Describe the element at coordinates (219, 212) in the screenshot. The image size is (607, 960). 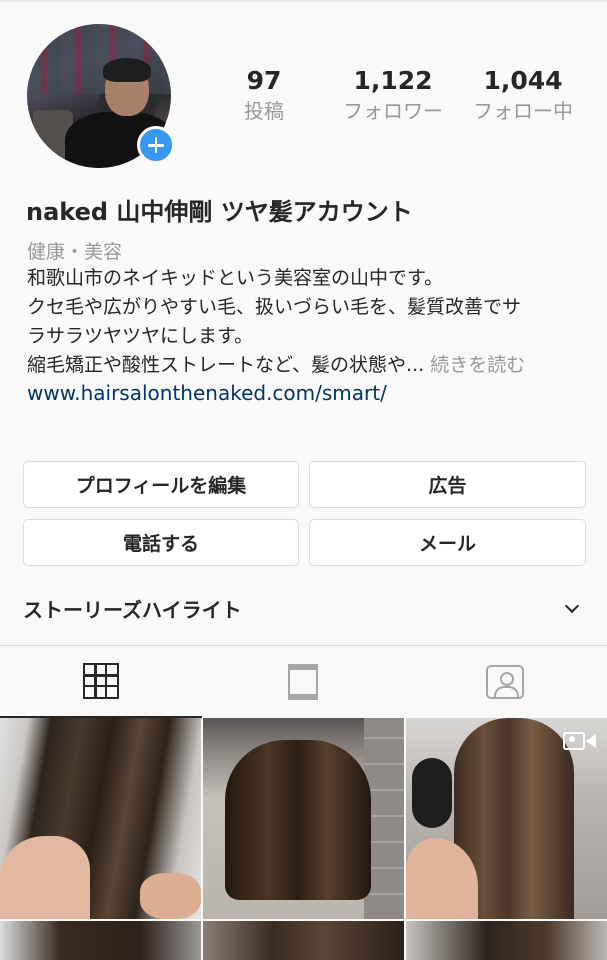
I see `profile-name: naked 山中伸剛 ツヤ髪アカウント` at that location.